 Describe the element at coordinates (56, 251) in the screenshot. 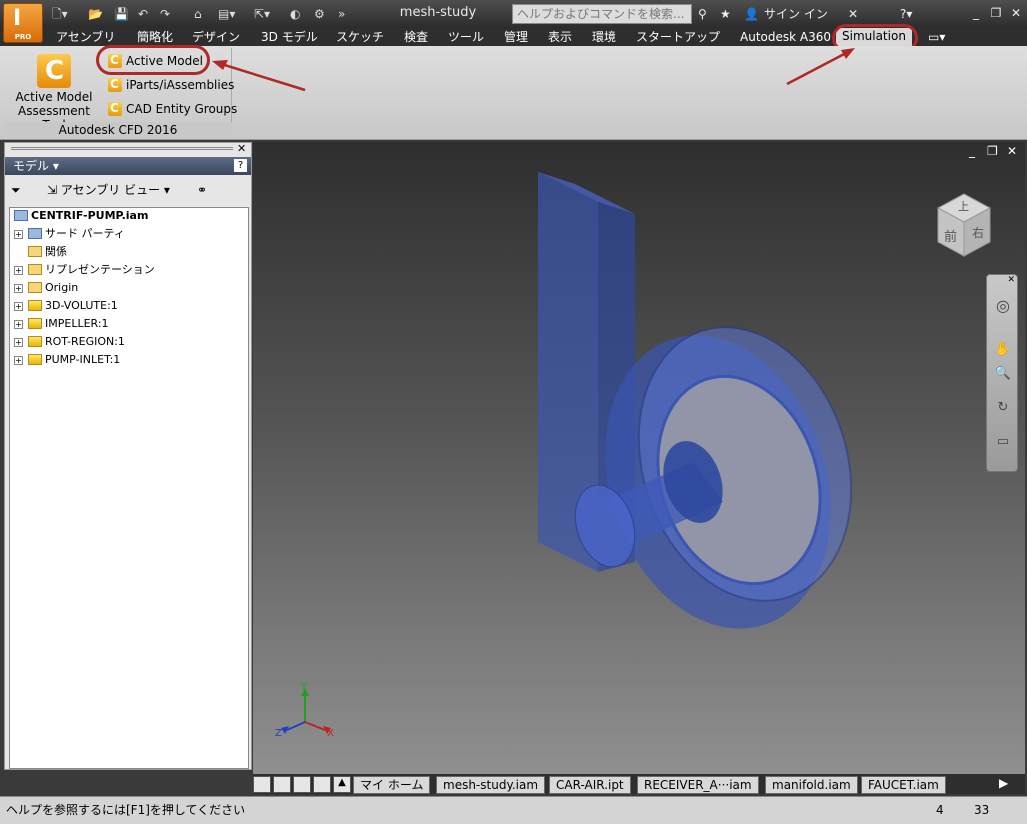

I see `node-label: 関係` at that location.